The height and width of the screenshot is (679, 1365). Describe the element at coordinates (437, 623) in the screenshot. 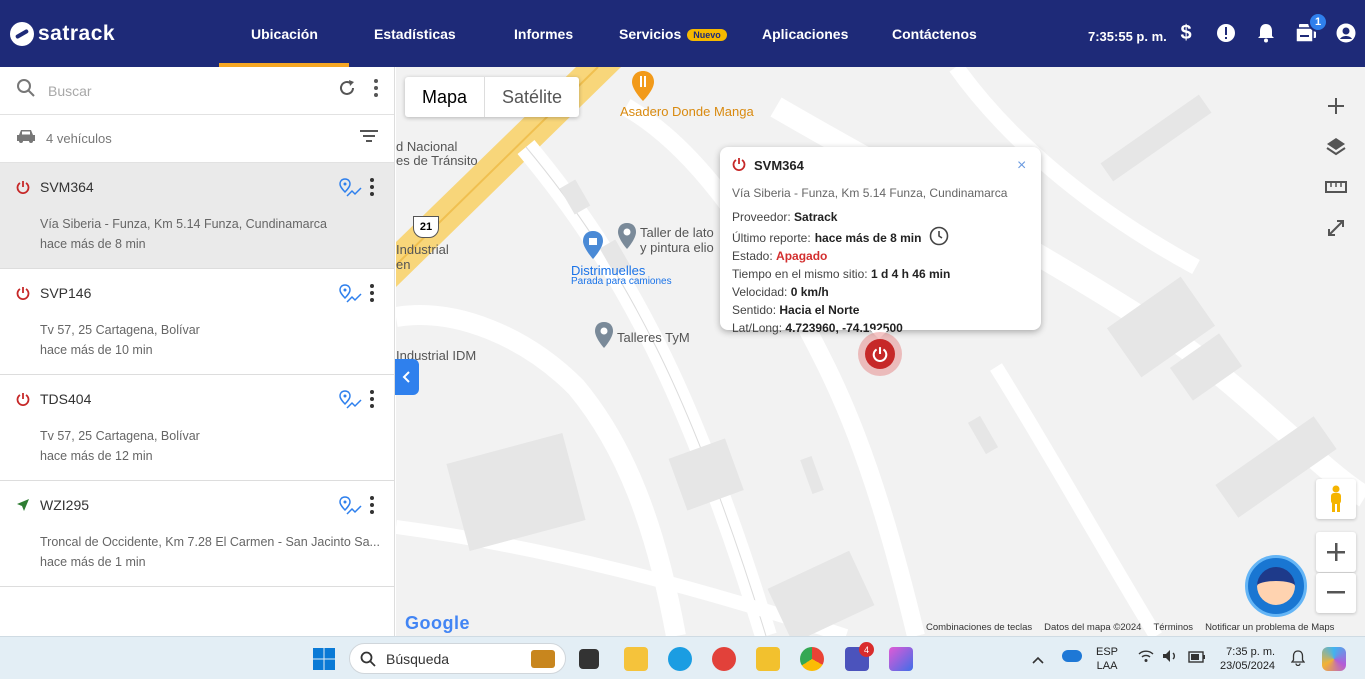

I see `google-logo-text: Google` at that location.